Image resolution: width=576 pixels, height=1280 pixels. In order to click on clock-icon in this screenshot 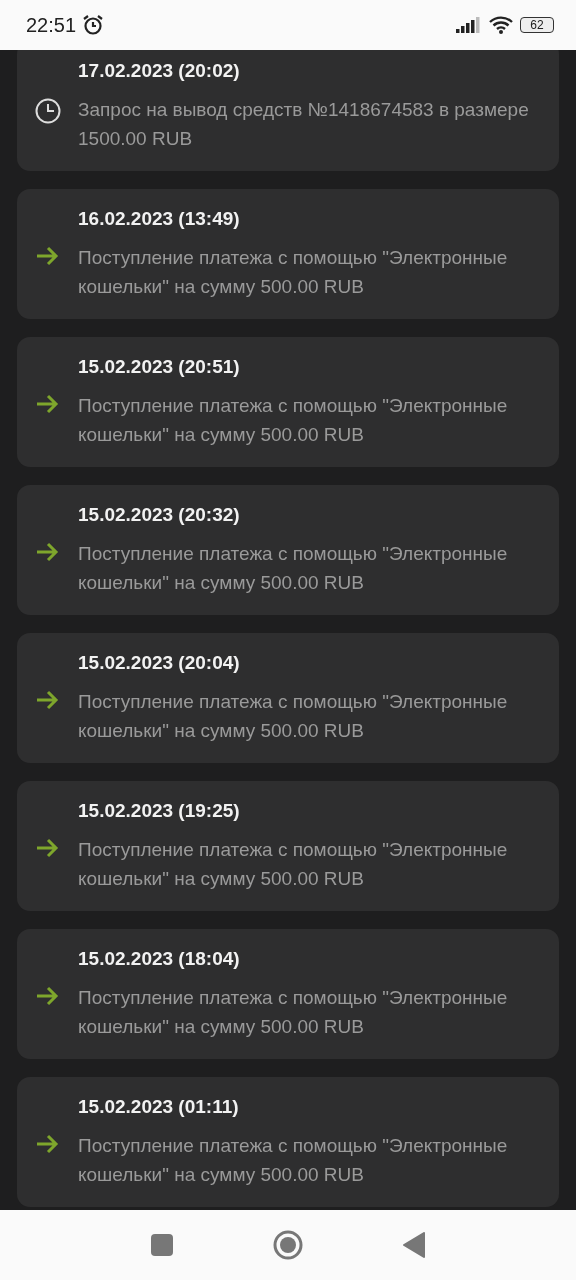, I will do `click(48, 111)`.